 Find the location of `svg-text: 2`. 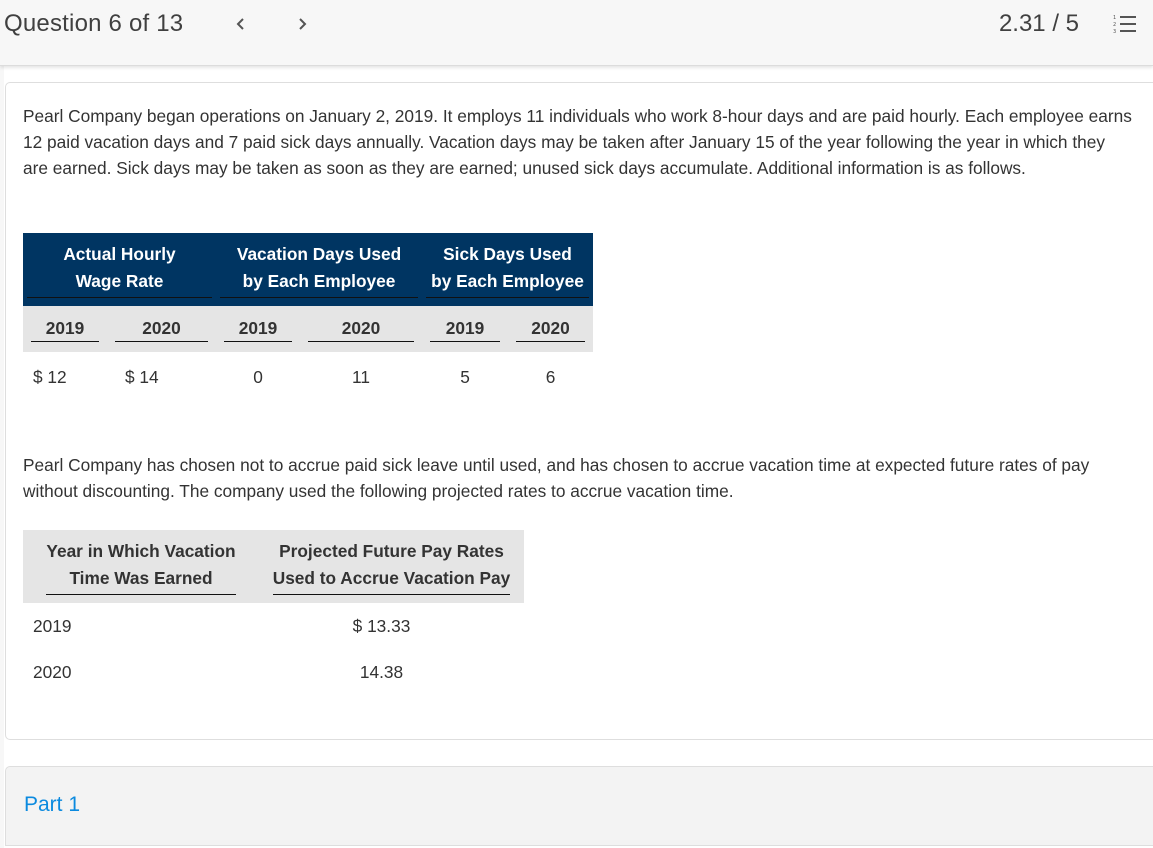

svg-text: 2 is located at coordinates (1114, 25).